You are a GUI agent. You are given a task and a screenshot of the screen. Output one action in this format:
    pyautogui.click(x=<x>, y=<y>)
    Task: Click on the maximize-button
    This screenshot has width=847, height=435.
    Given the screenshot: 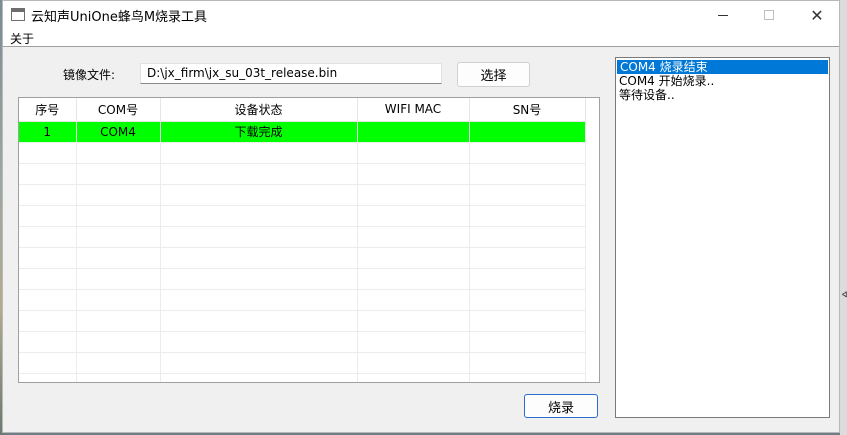 What is the action you would take?
    pyautogui.click(x=769, y=15)
    